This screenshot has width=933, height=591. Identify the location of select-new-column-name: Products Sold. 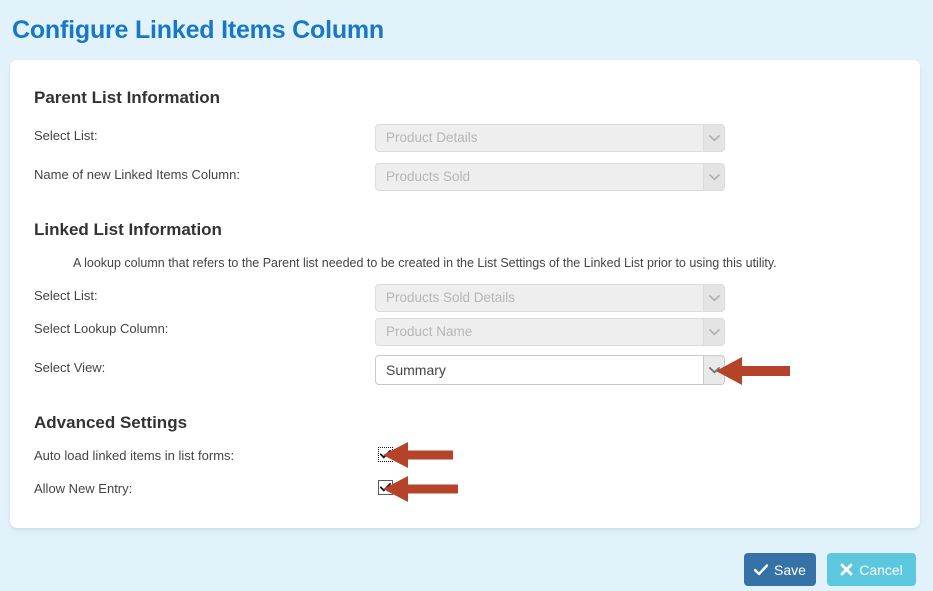
(550, 177).